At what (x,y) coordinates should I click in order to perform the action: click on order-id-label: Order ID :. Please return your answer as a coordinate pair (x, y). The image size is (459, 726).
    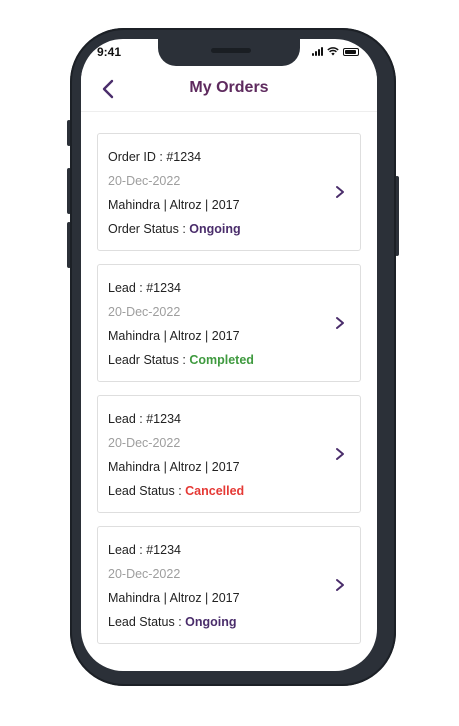
    Looking at the image, I should click on (137, 157).